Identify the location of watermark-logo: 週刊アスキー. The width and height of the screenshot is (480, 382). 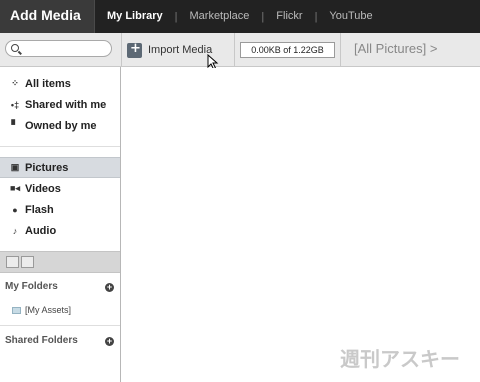
(400, 359).